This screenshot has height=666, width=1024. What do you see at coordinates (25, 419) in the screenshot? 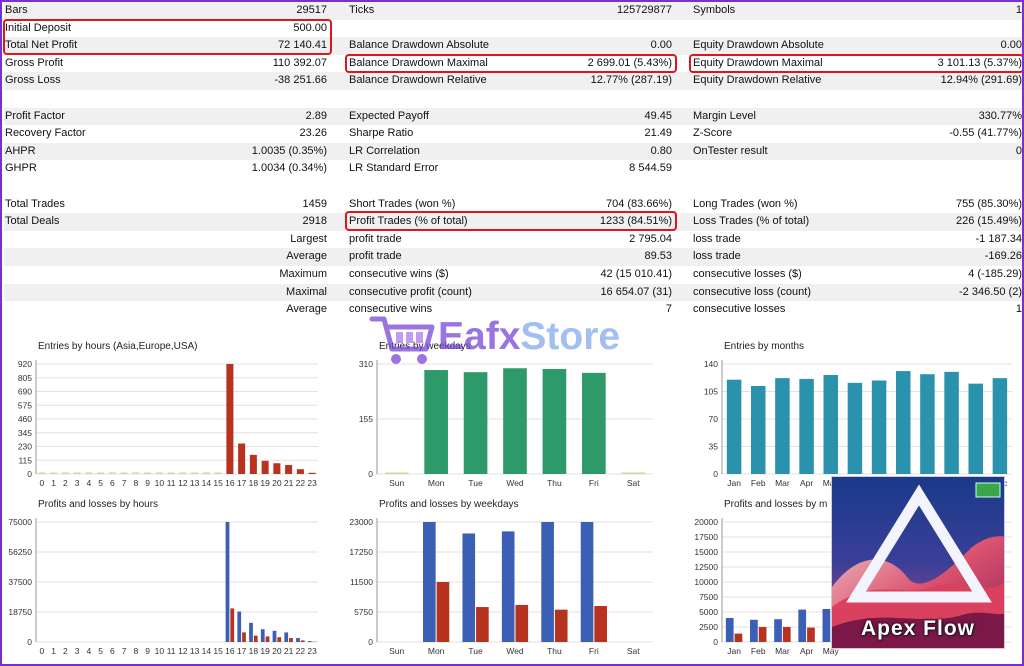
I see `y-tick-label: 460` at bounding box center [25, 419].